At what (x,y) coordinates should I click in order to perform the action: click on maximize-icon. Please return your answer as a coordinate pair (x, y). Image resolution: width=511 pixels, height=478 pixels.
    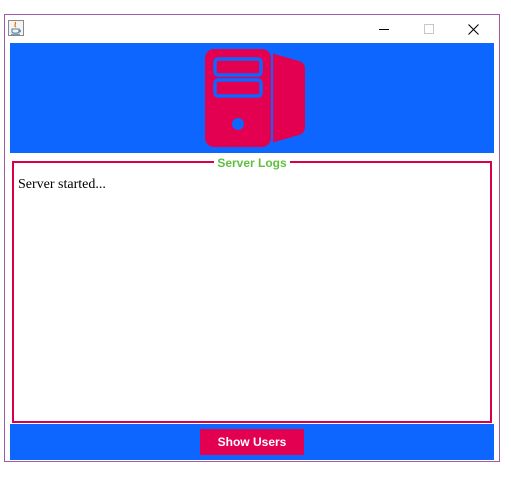
    Looking at the image, I should click on (428, 29).